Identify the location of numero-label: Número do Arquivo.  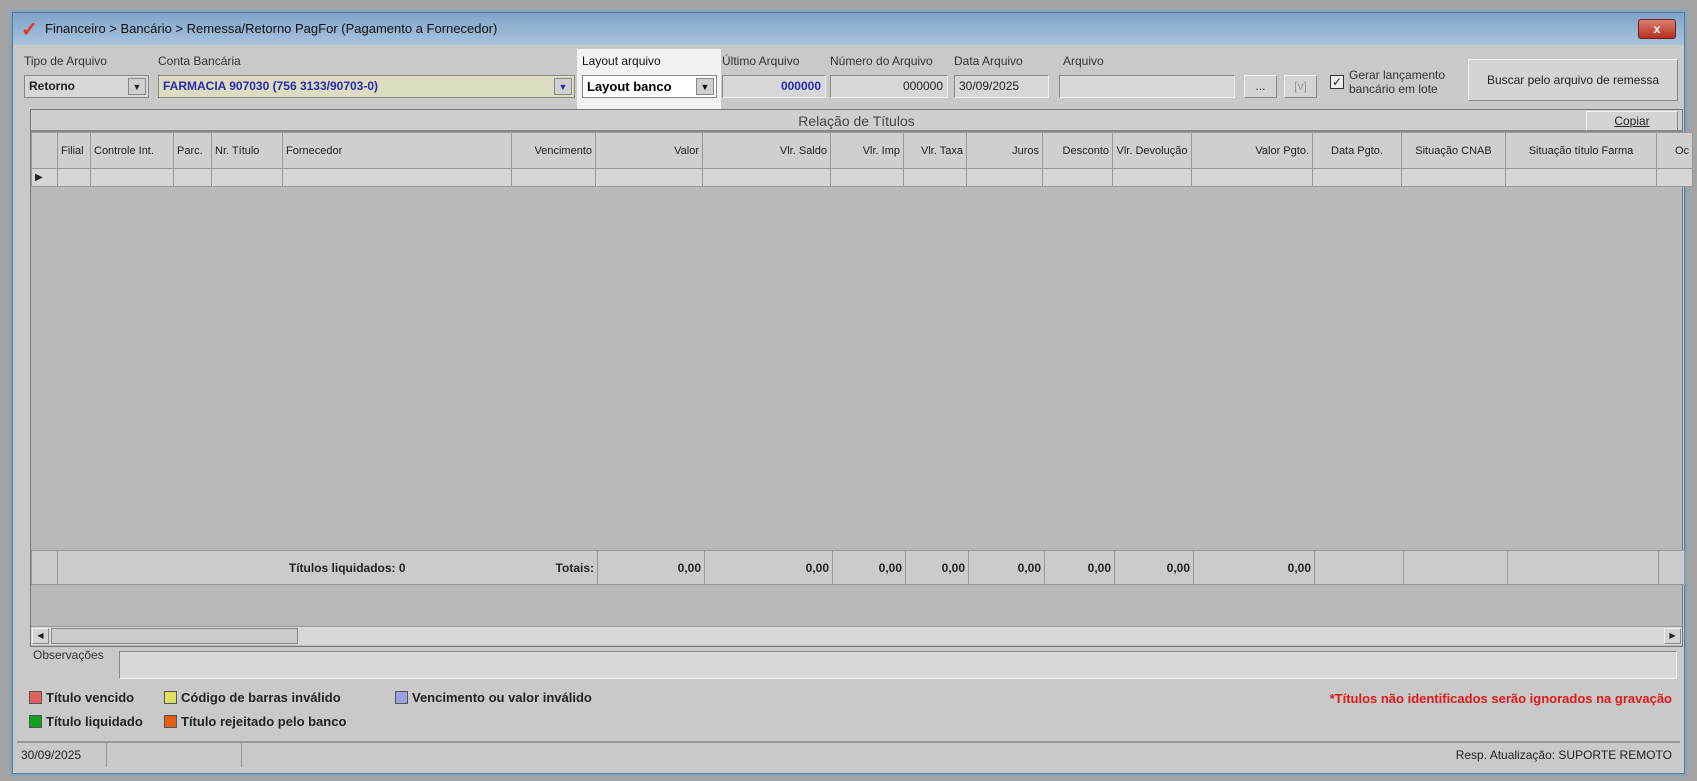
(881, 61).